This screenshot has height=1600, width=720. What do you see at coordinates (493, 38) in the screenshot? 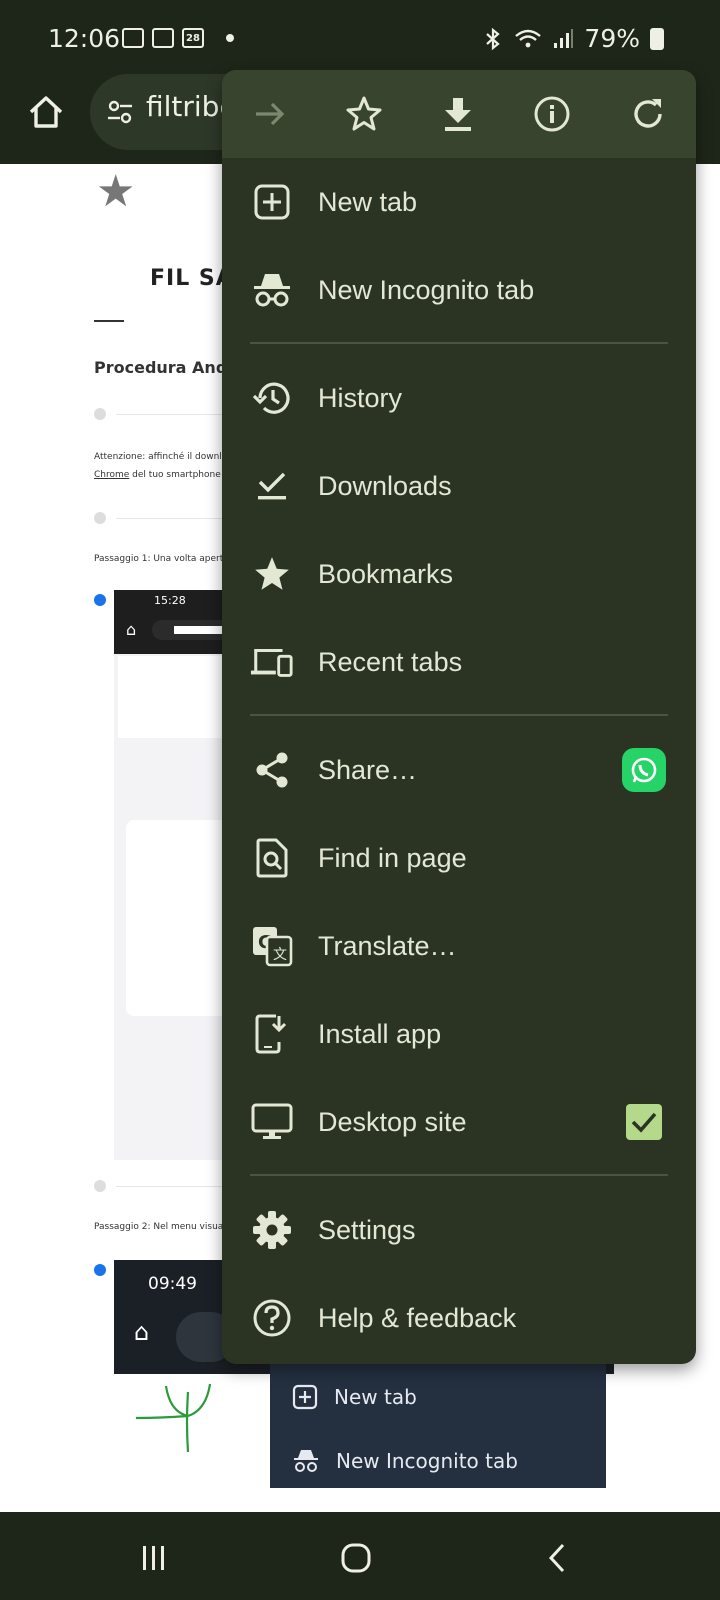
I see `bluetooth-icon` at bounding box center [493, 38].